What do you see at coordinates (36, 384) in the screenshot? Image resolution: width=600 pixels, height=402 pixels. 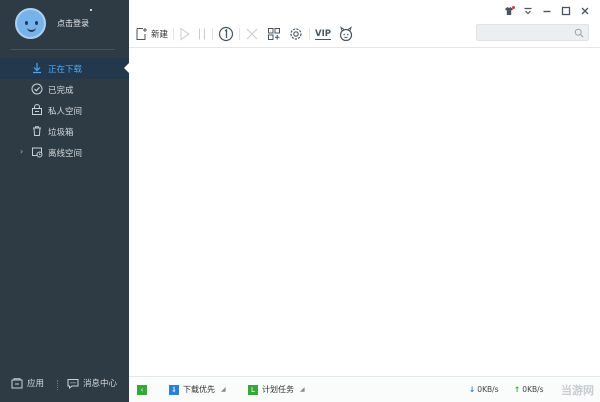 I see `apps-label: 应用` at bounding box center [36, 384].